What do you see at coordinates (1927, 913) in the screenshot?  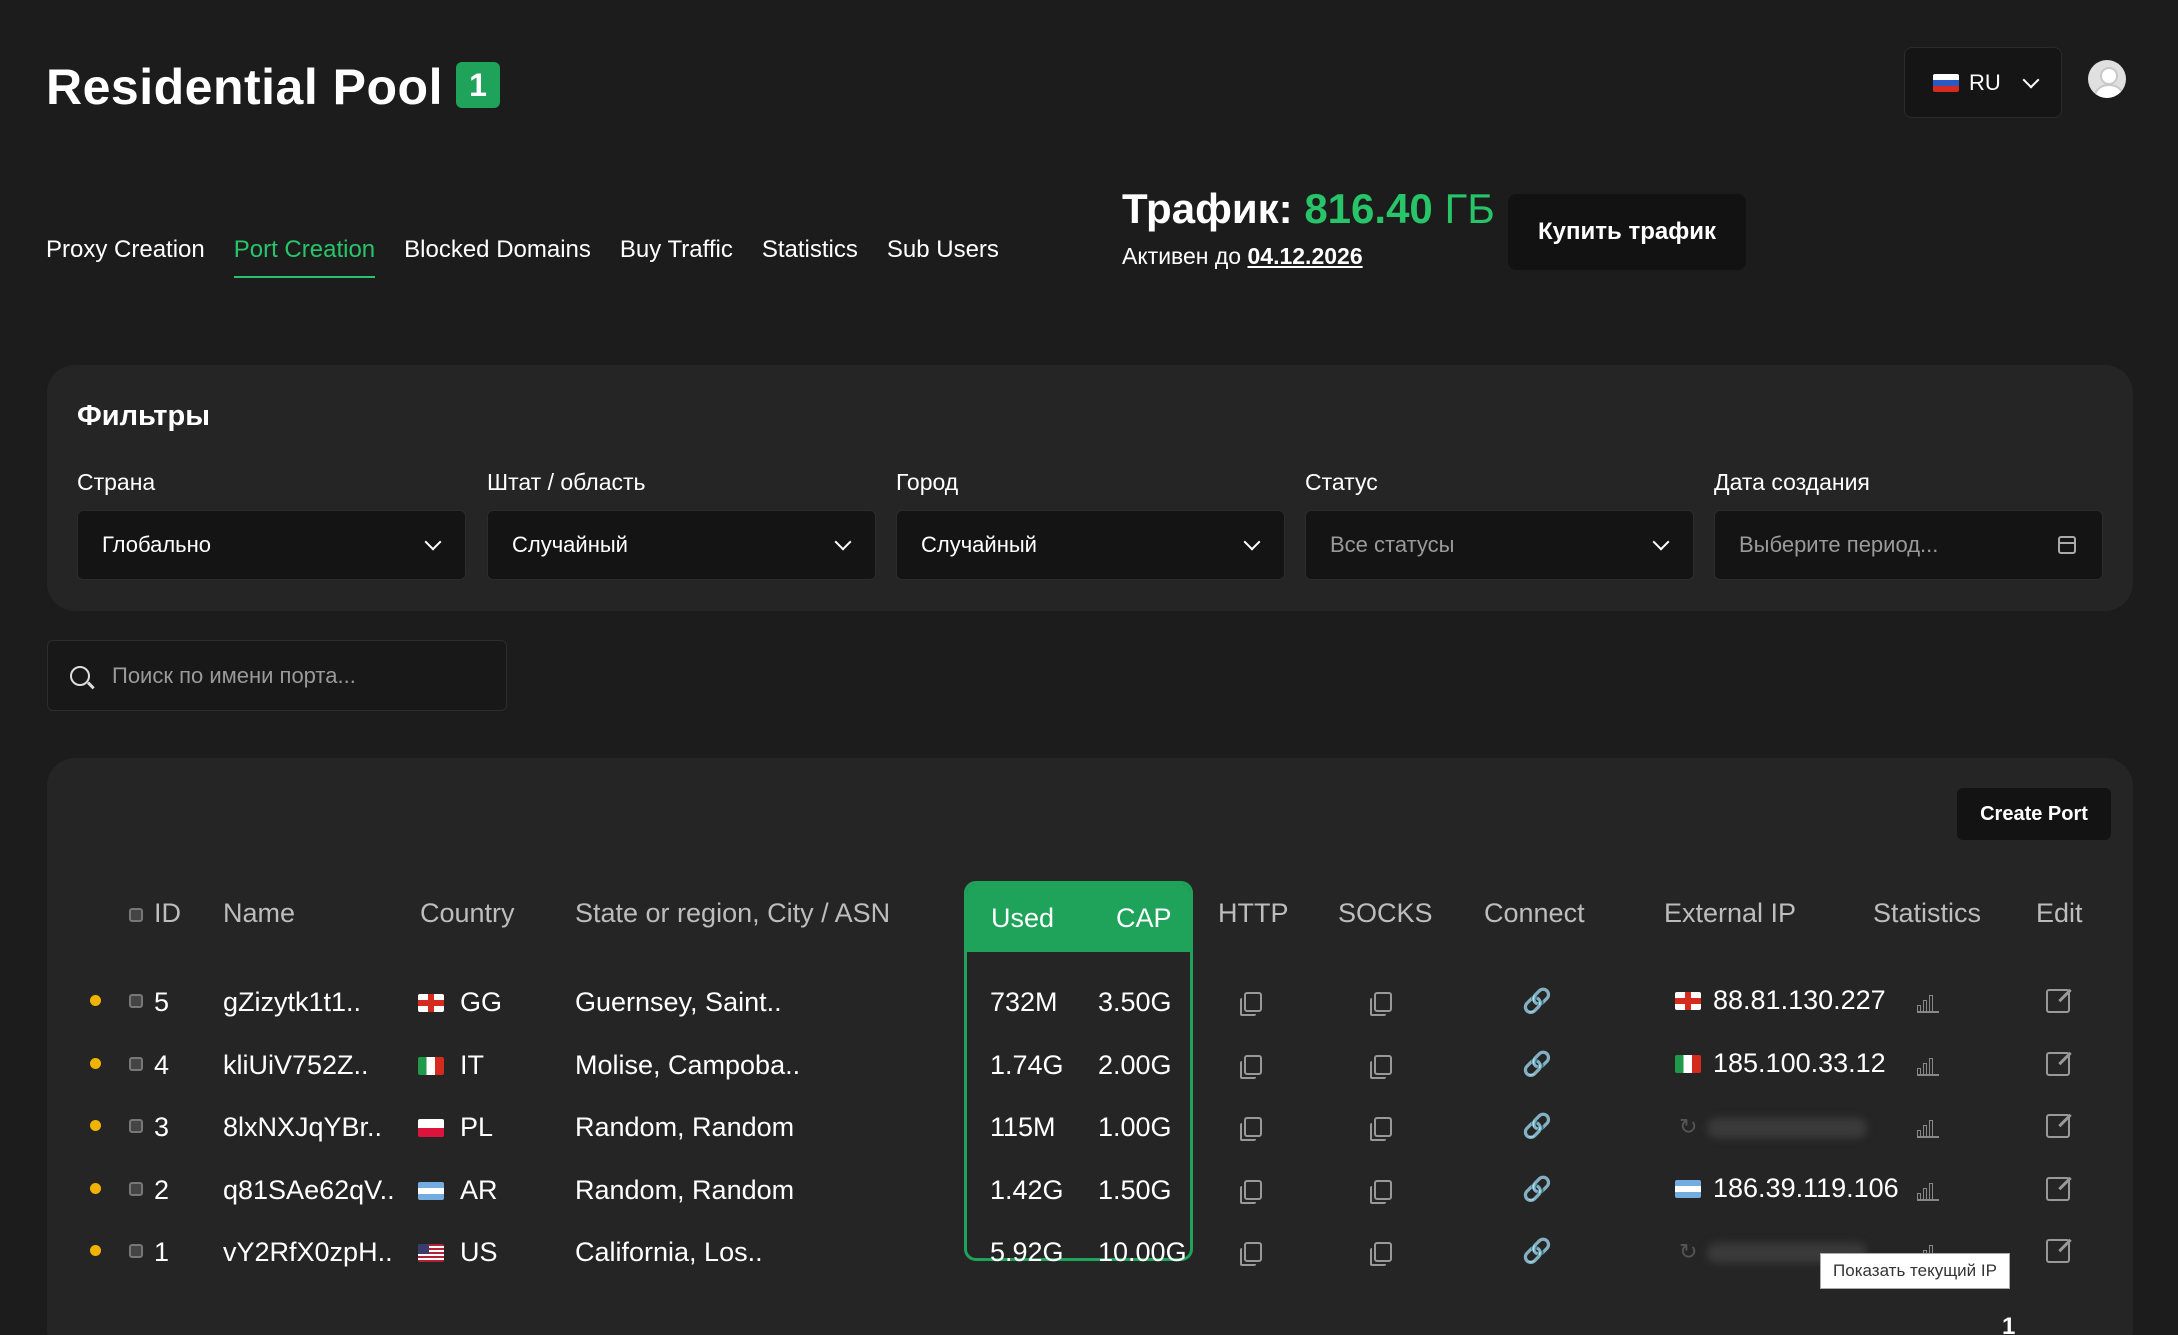 I see `header-statistics: Statistics` at bounding box center [1927, 913].